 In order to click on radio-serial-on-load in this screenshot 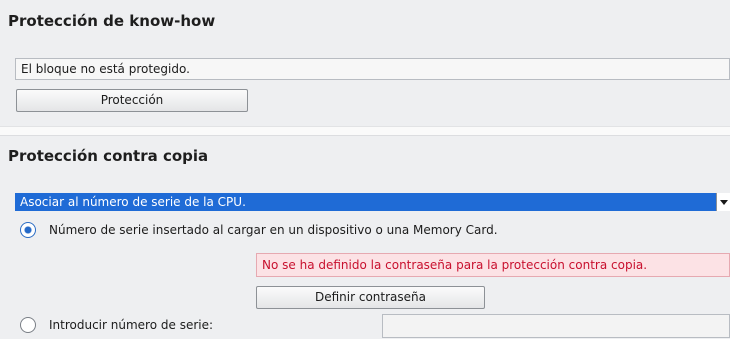, I will do `click(28, 230)`.